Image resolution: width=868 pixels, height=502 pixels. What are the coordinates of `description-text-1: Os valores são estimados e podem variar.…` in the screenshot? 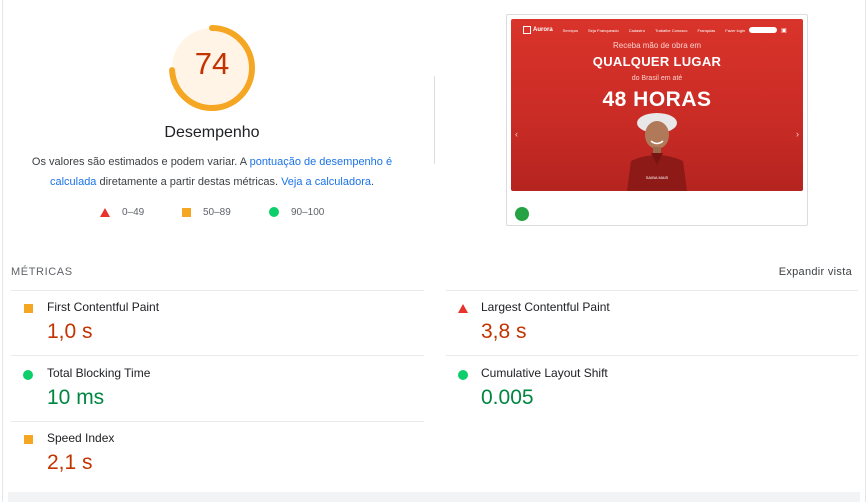 It's located at (140, 162).